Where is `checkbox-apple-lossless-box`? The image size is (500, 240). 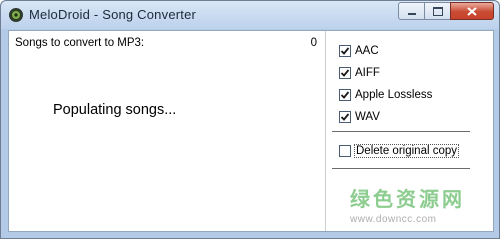 checkbox-apple-lossless-box is located at coordinates (345, 95).